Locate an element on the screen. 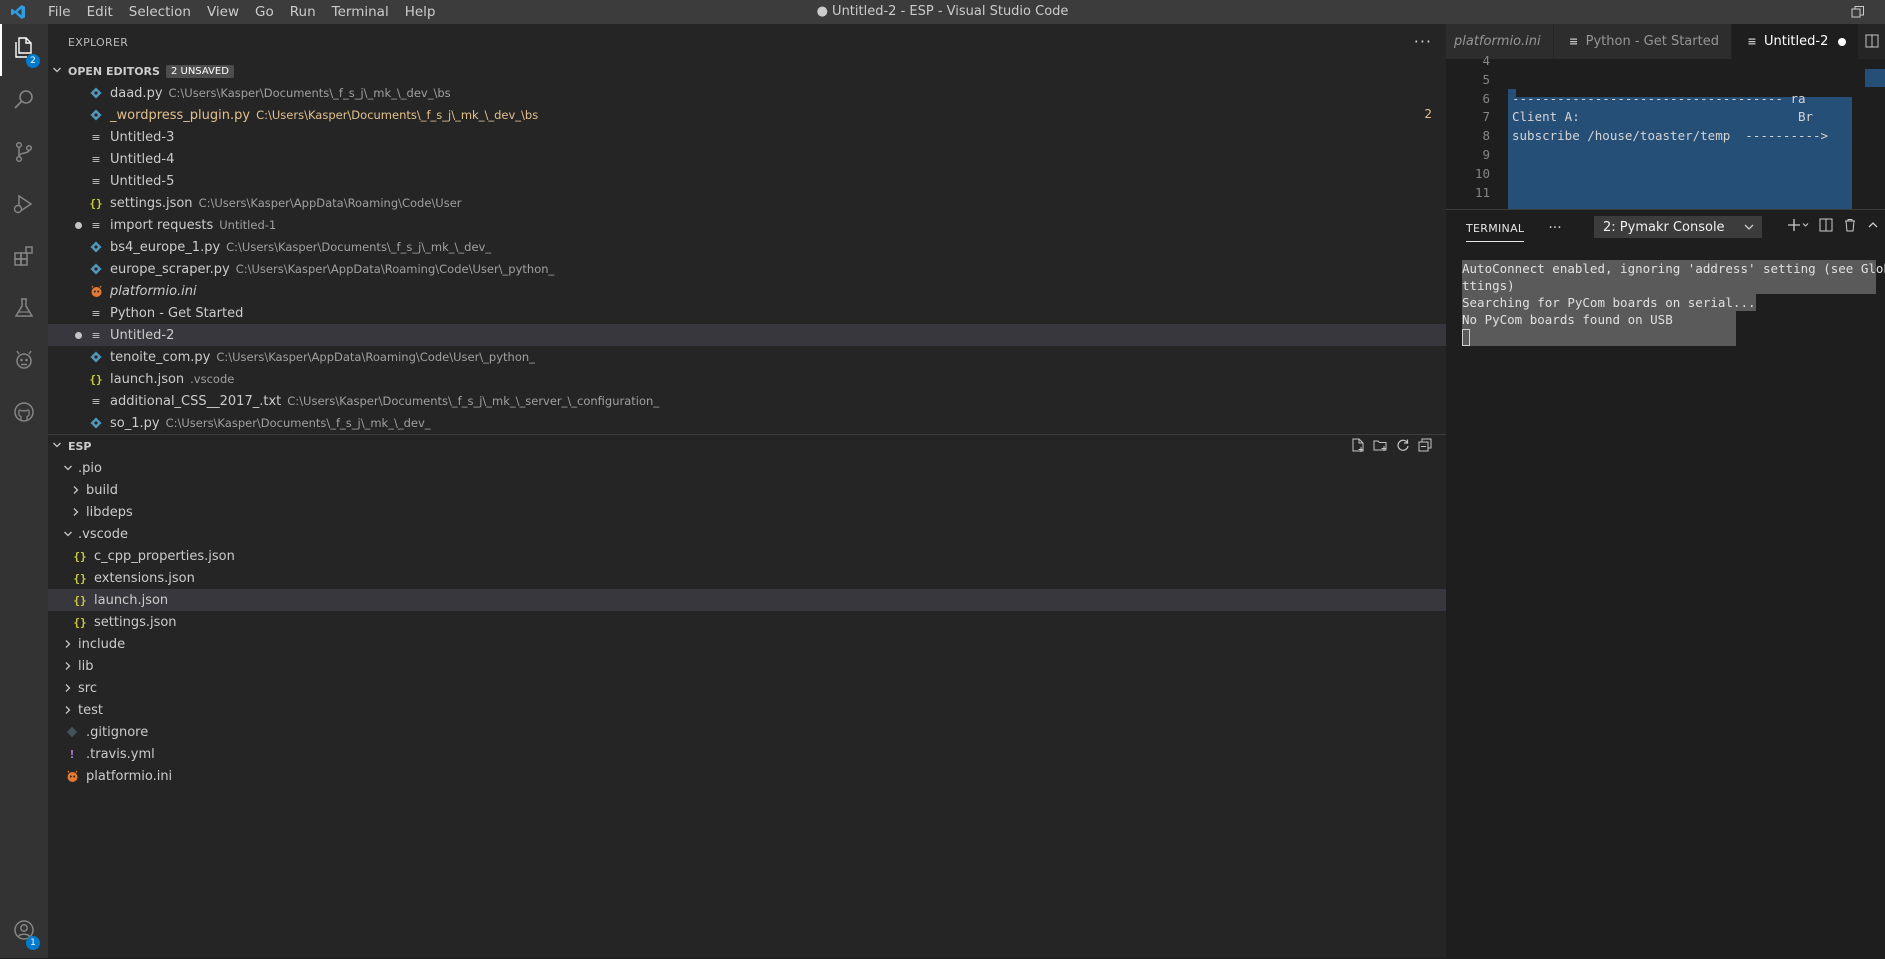 Image resolution: width=1885 pixels, height=959 pixels. open-editor-item: ≡ Untitled-2 is located at coordinates (747, 335).